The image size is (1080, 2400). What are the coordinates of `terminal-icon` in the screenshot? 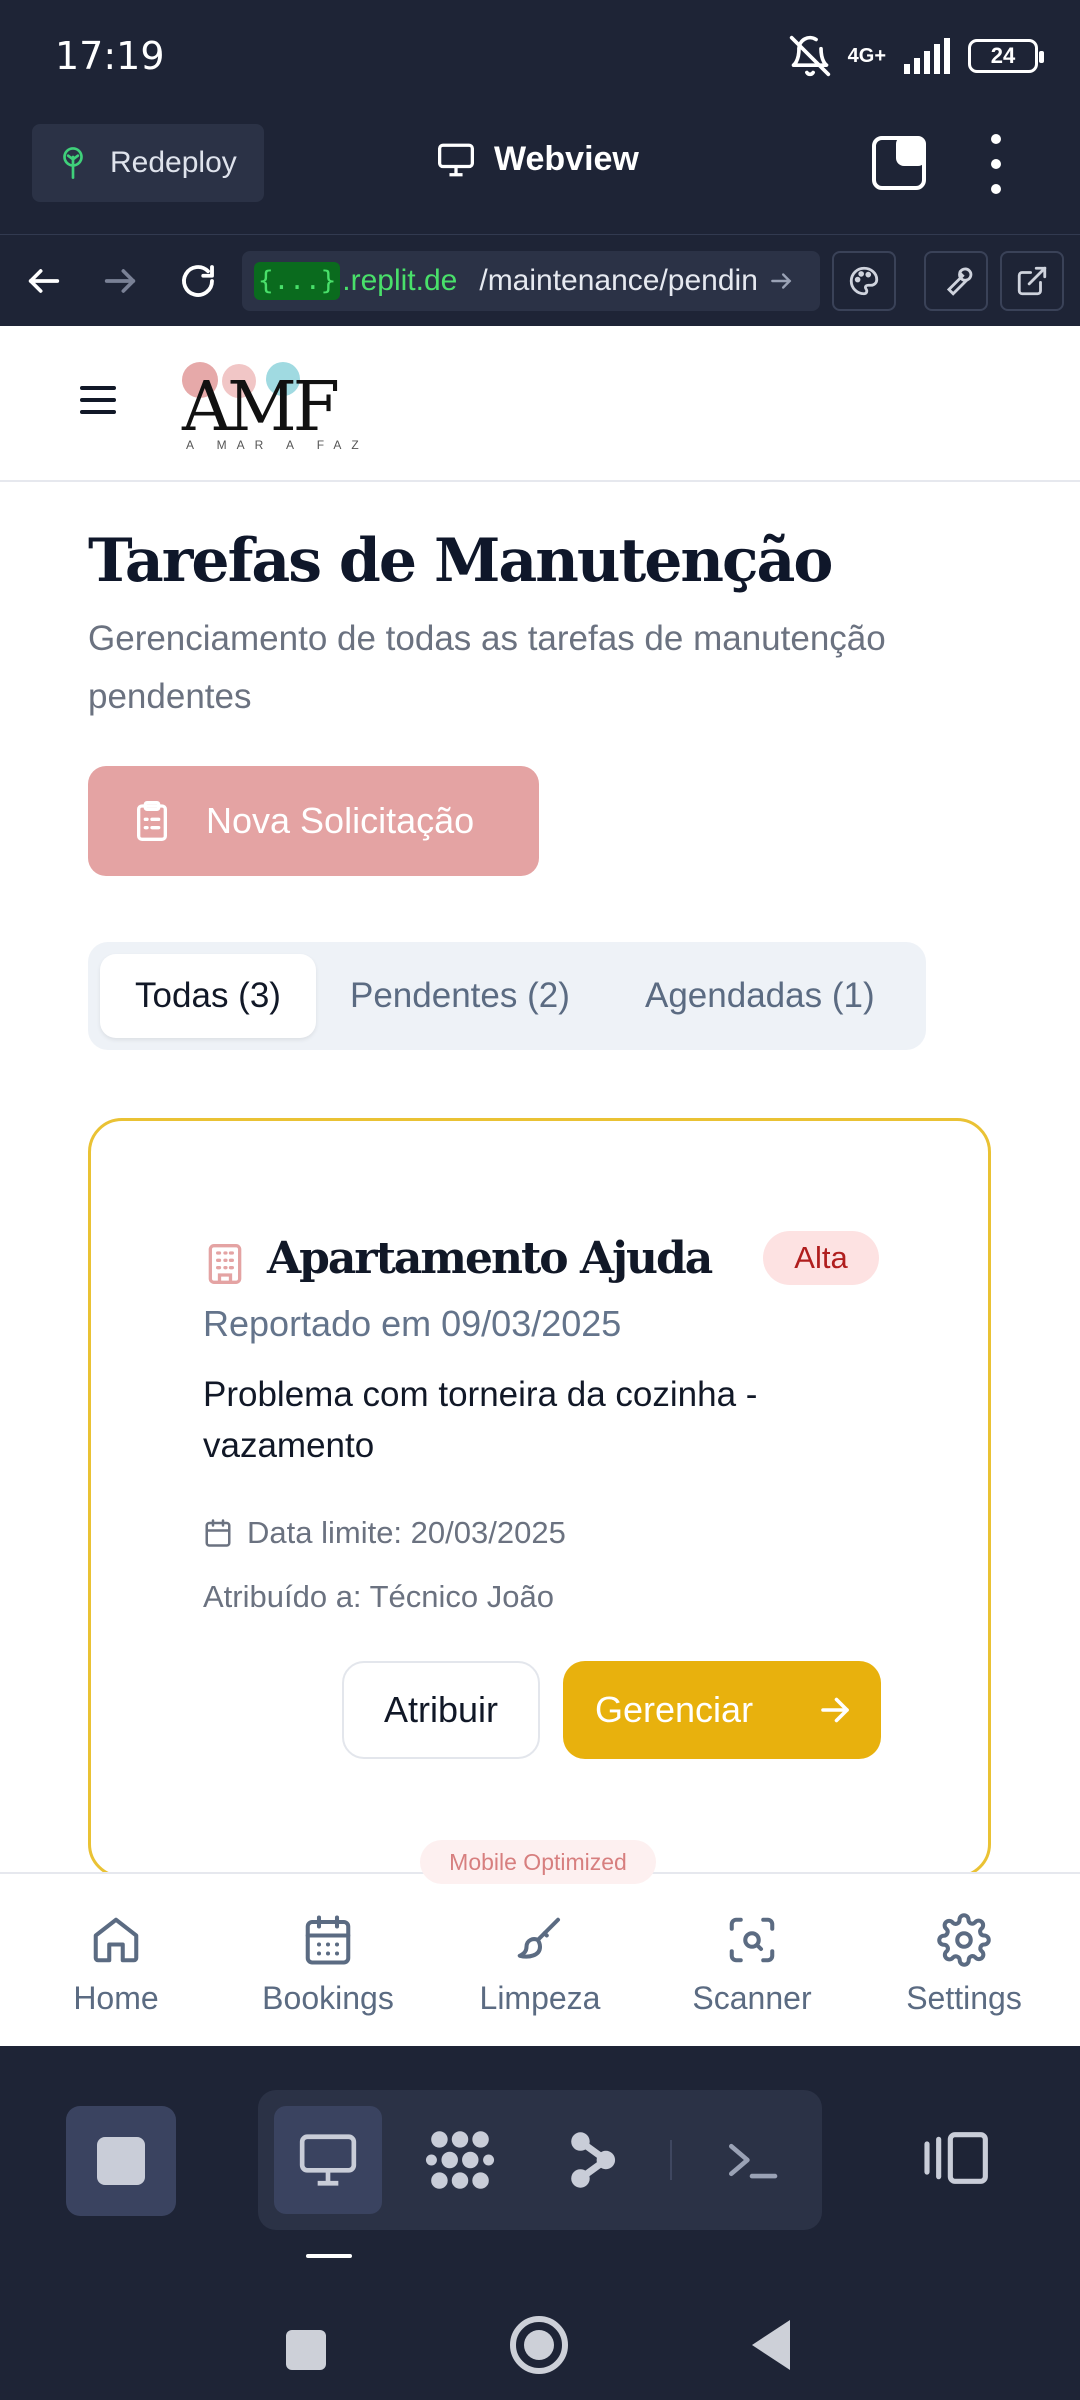 It's located at (753, 2161).